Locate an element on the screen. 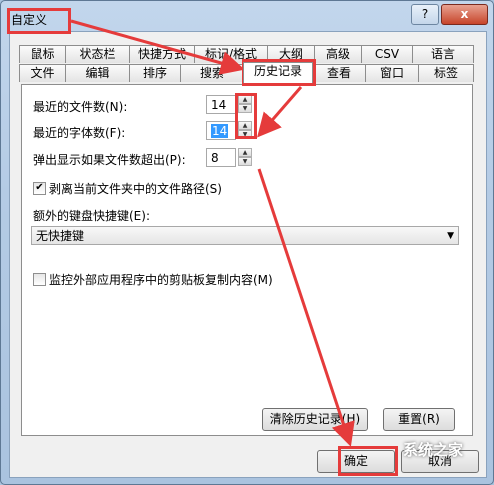  tab-history: 历史记录 is located at coordinates (278, 72).